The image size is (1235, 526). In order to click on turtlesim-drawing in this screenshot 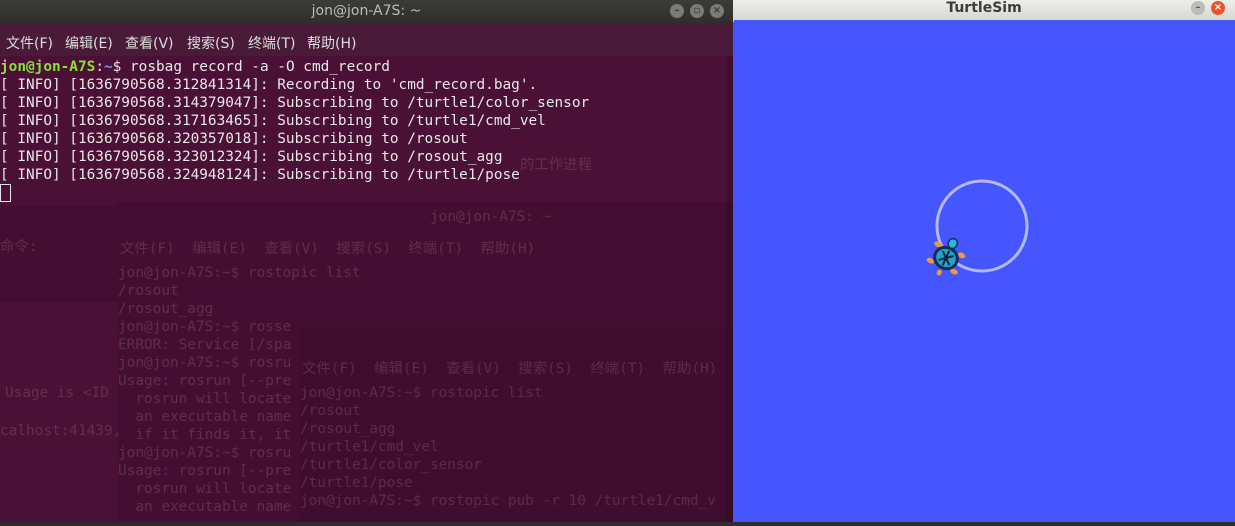, I will do `click(977, 227)`.